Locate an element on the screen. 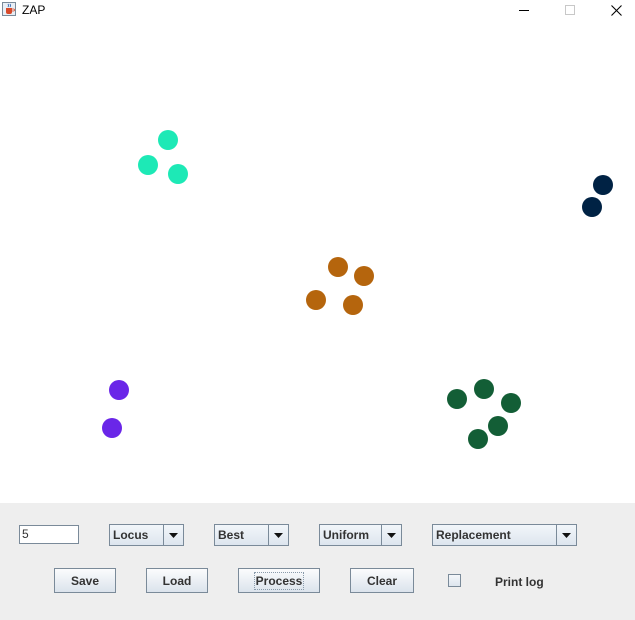 The height and width of the screenshot is (620, 635). close-icon is located at coordinates (616, 10).